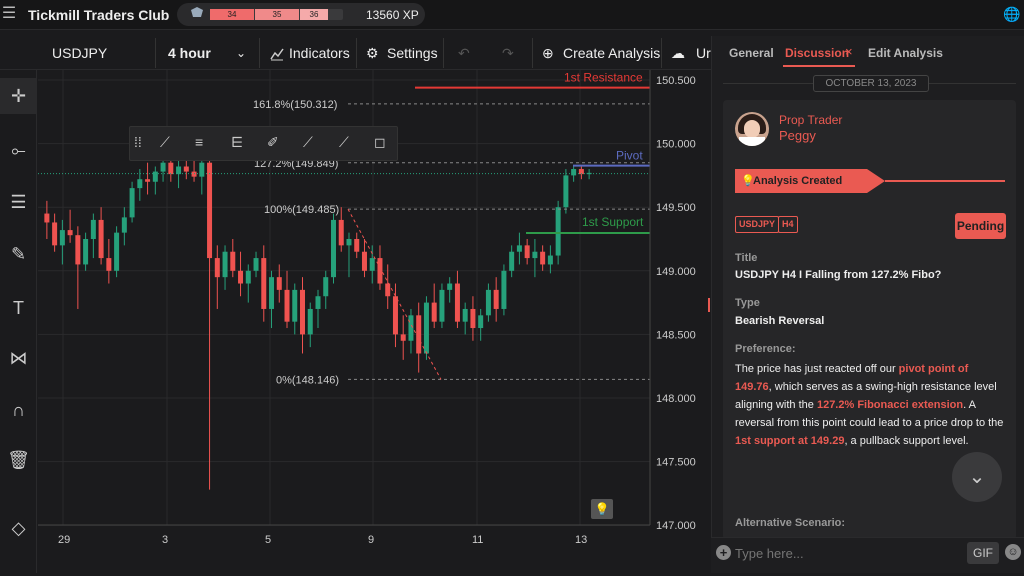 The image size is (1024, 576). What do you see at coordinates (464, 53) in the screenshot?
I see `undo-icon: ↶` at bounding box center [464, 53].